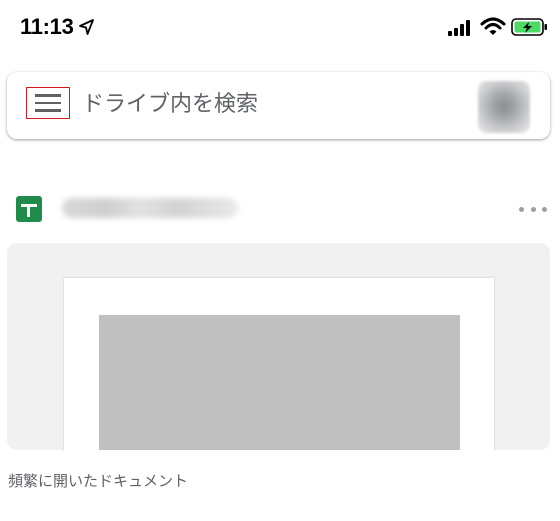 Image resolution: width=560 pixels, height=521 pixels. I want to click on more-options-button, so click(533, 209).